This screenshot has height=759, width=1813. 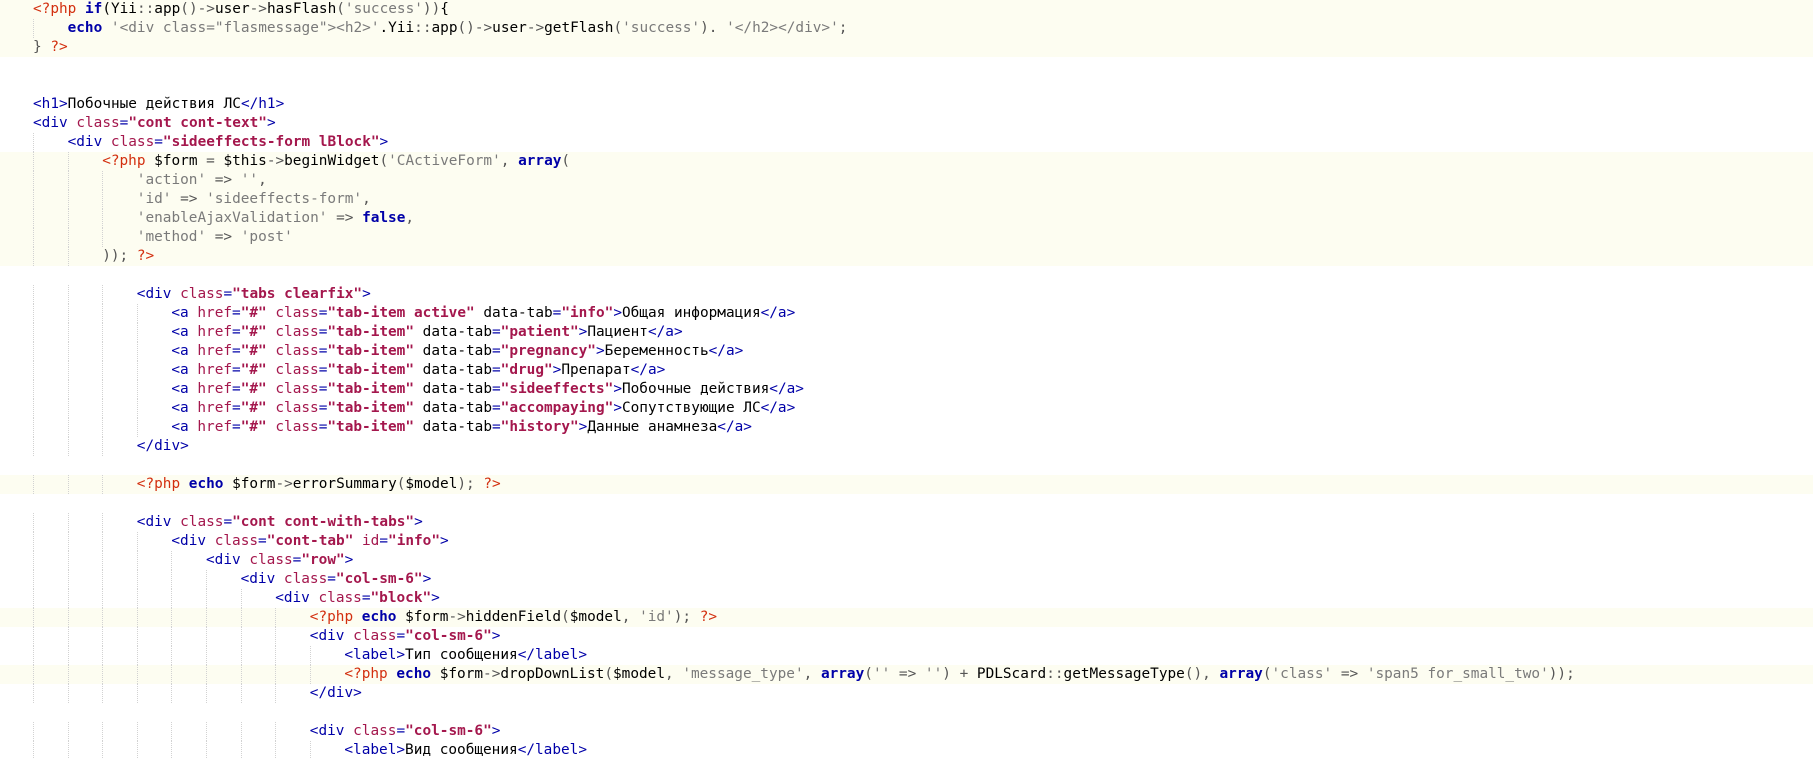 I want to click on code-line: <div class="cont-tab" id="info">, so click(x=906, y=541).